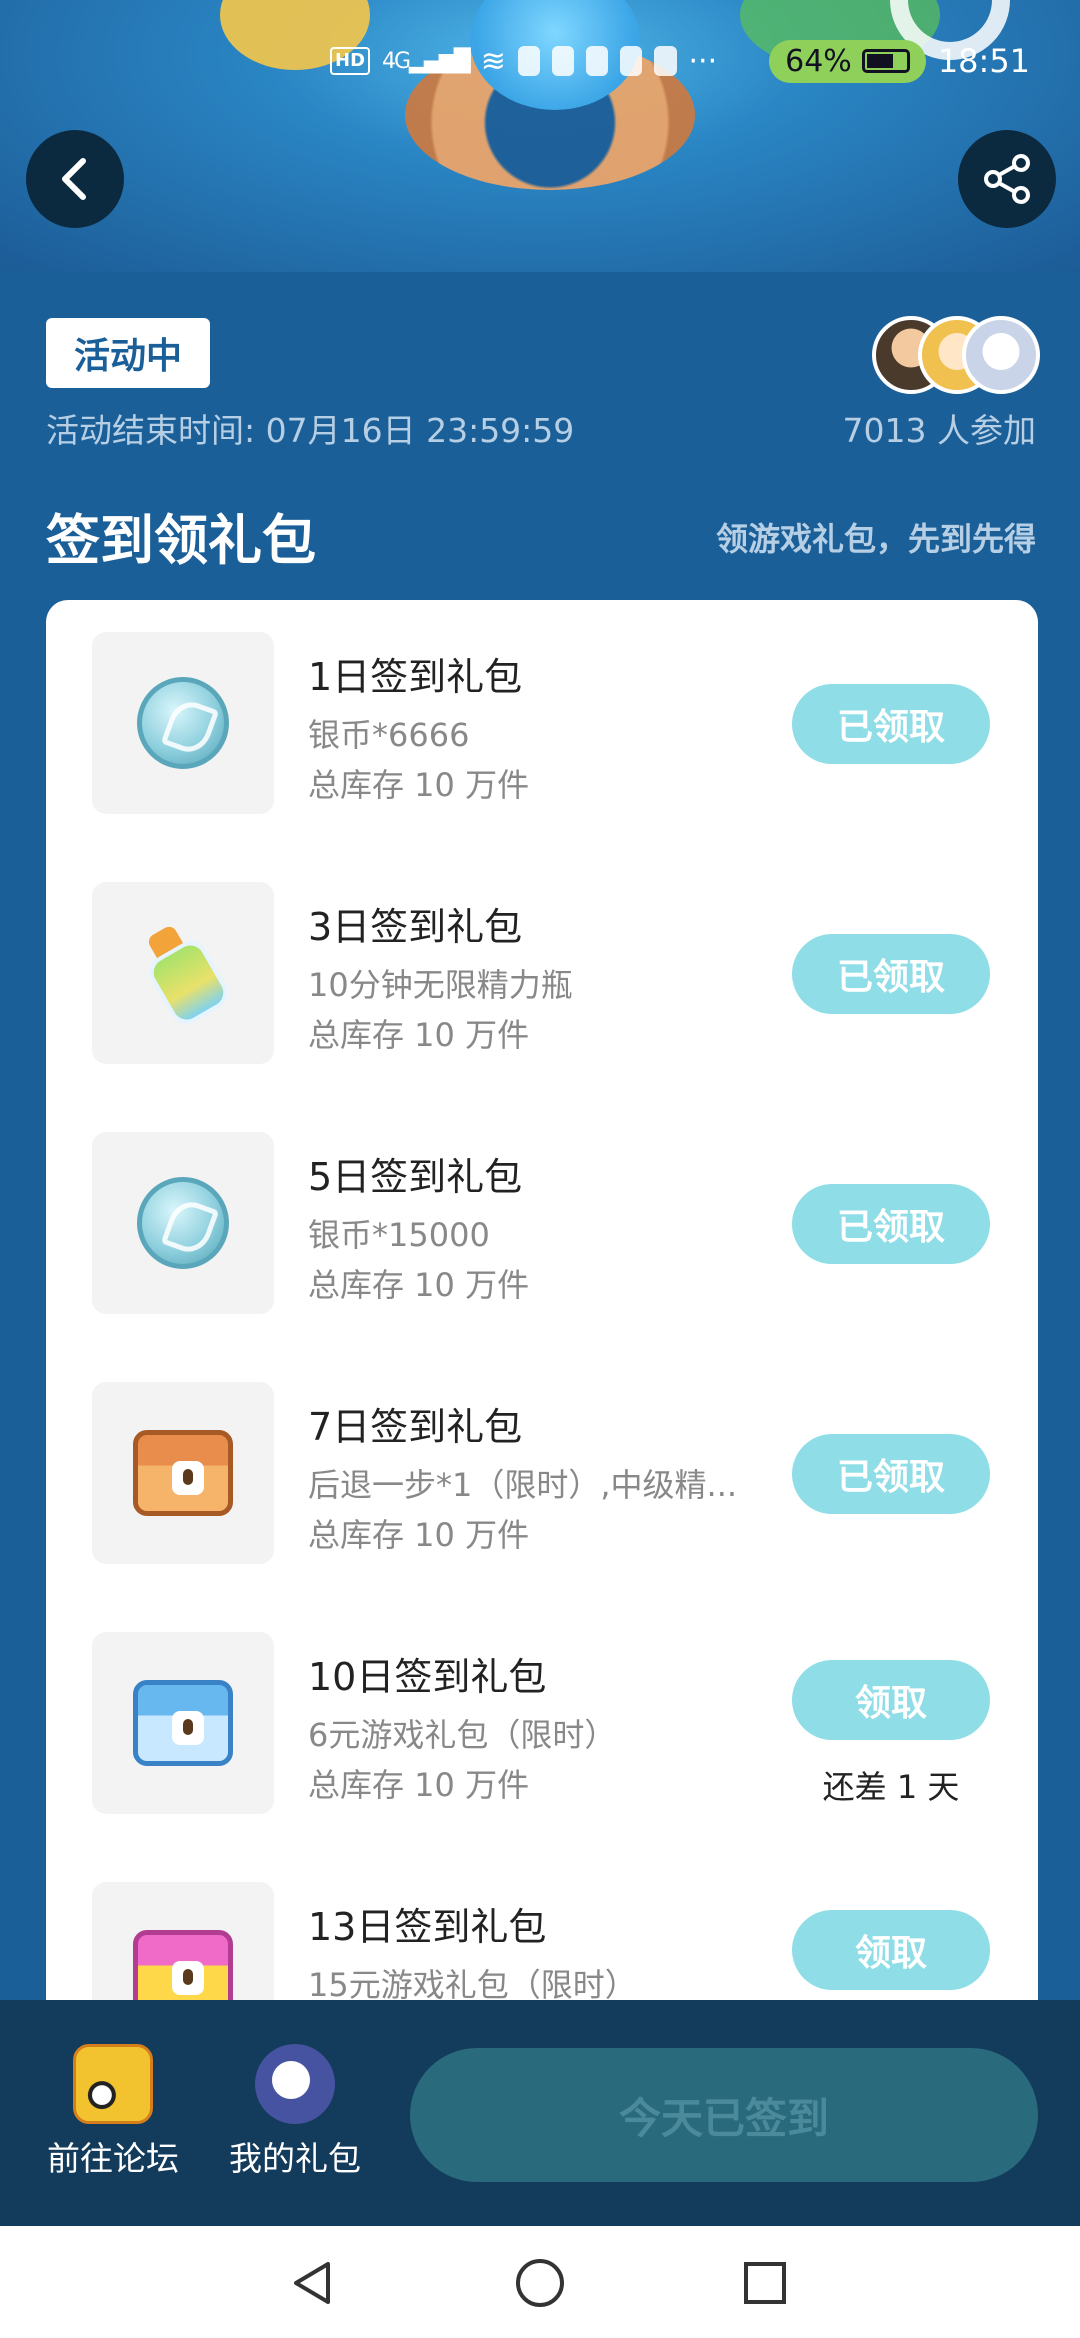 The image size is (1080, 2338). I want to click on telegram-icon, so click(529, 61).